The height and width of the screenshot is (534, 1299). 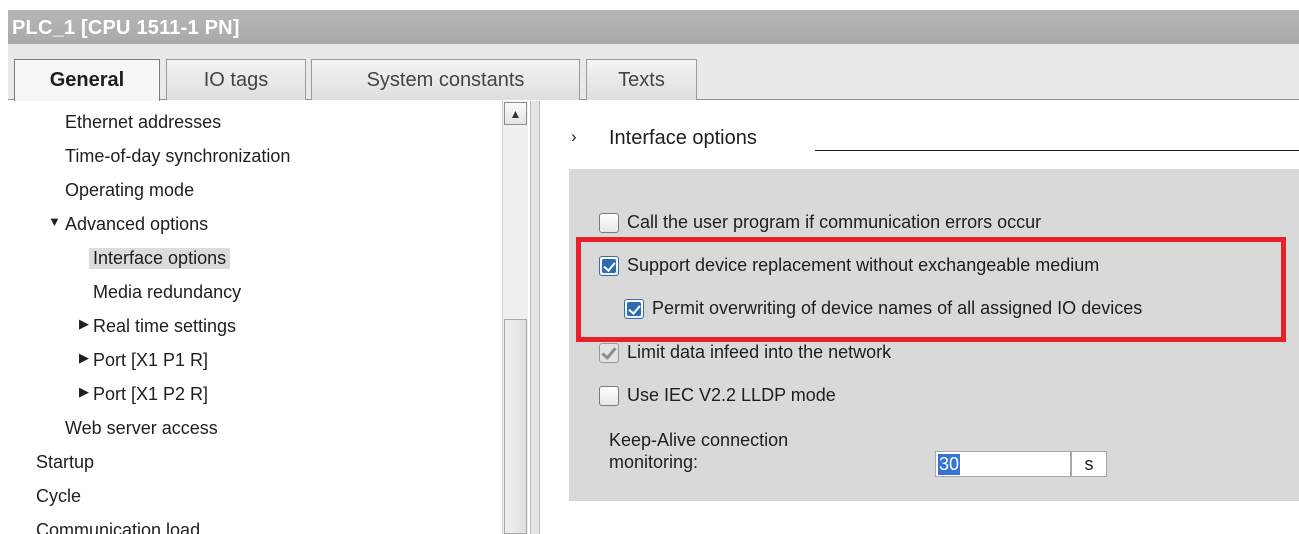 What do you see at coordinates (445, 79) in the screenshot?
I see `tab-system-constants: System constants` at bounding box center [445, 79].